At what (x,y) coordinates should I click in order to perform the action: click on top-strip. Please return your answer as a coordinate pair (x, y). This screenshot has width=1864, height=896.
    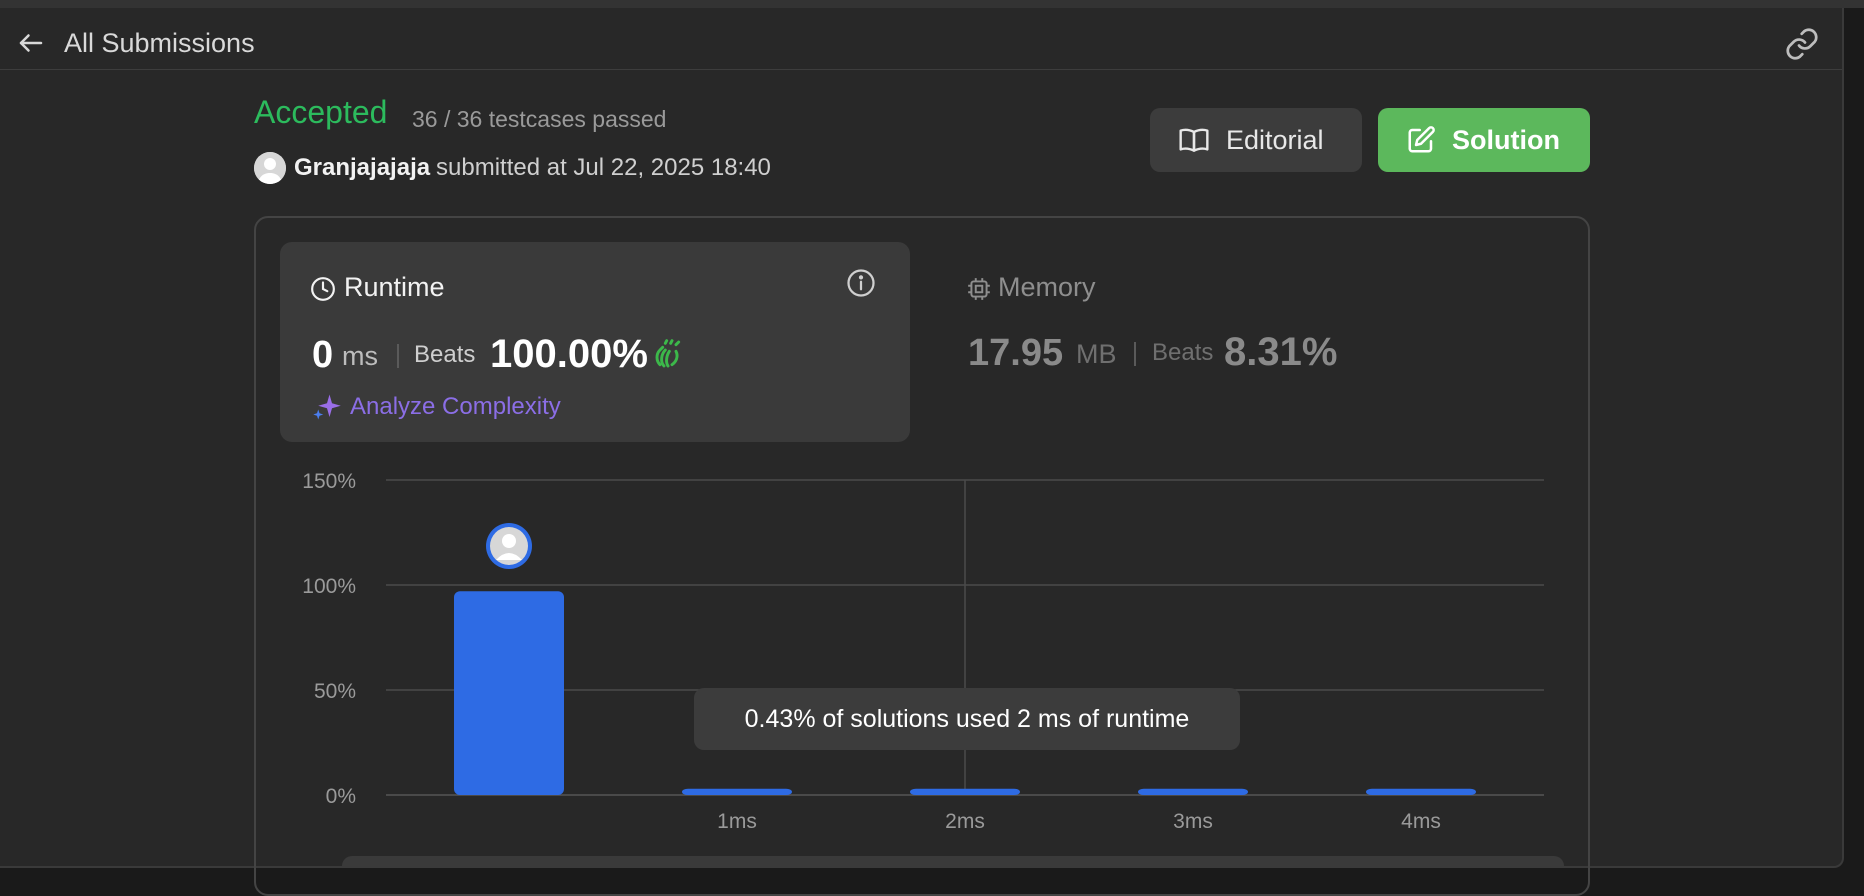
    Looking at the image, I should click on (932, 4).